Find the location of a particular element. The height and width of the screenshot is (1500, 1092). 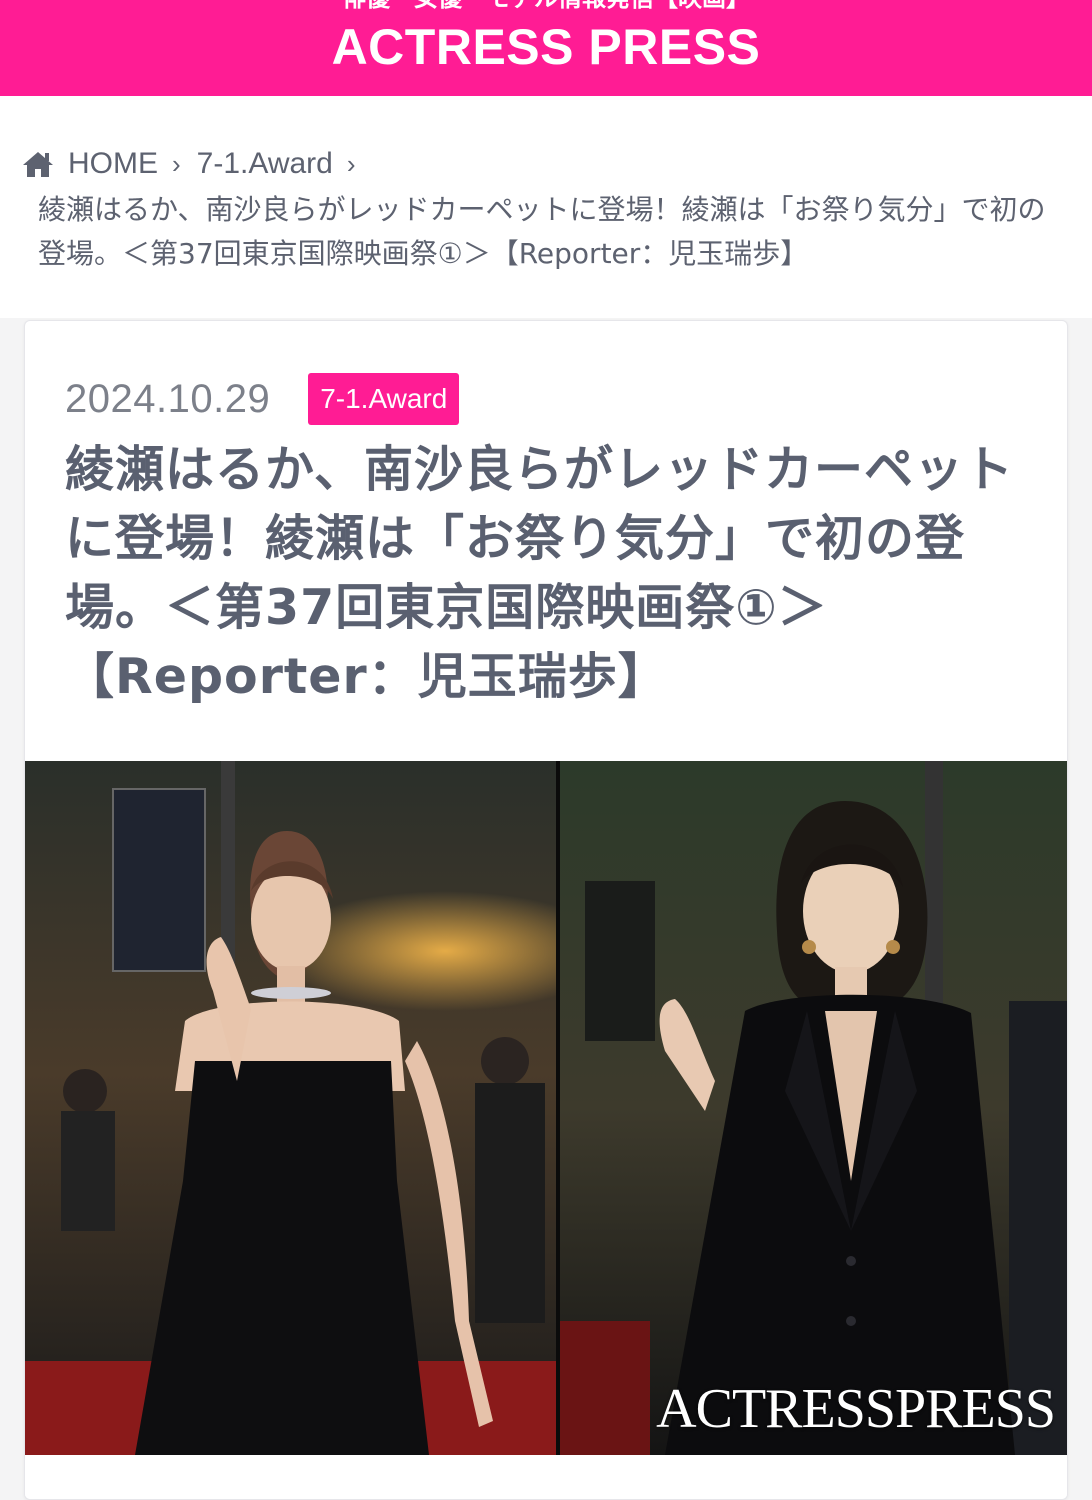

site-title-link: ACTRESS PRESS is located at coordinates (546, 47).